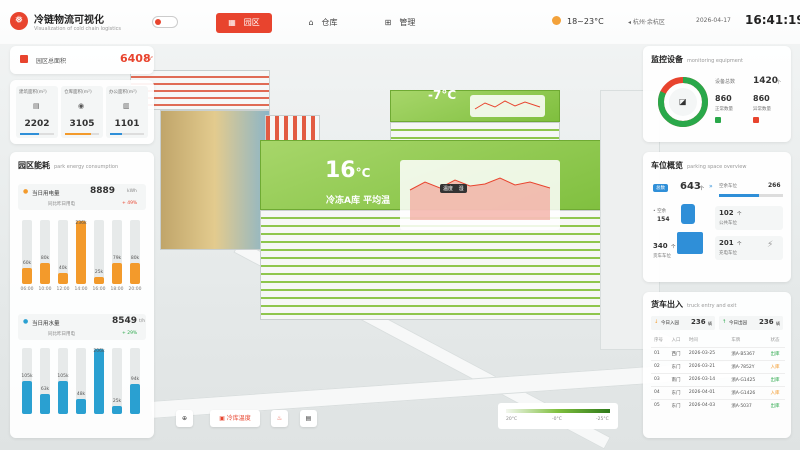 Image resolution: width=800 pixels, height=450 pixels. Describe the element at coordinates (718, 405) in the screenshot. I see `table-row: 05 东门 2026-04-03 浙A·5037 出库` at that location.